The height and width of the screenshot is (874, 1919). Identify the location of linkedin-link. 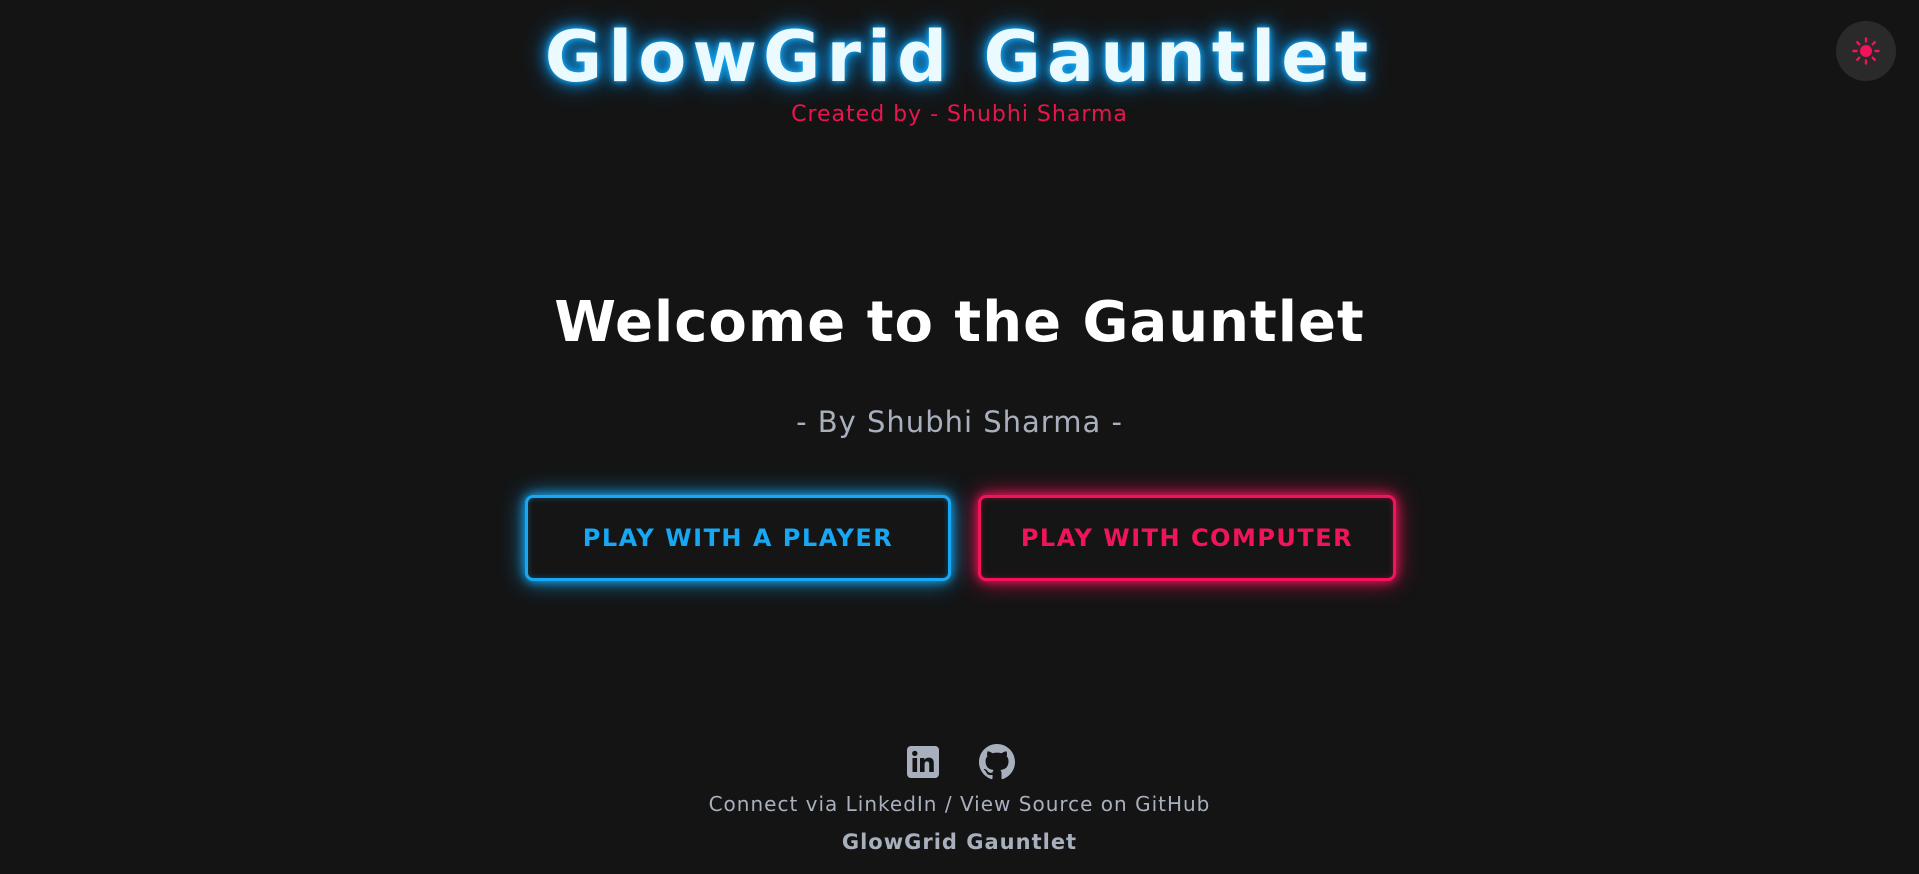
(923, 762).